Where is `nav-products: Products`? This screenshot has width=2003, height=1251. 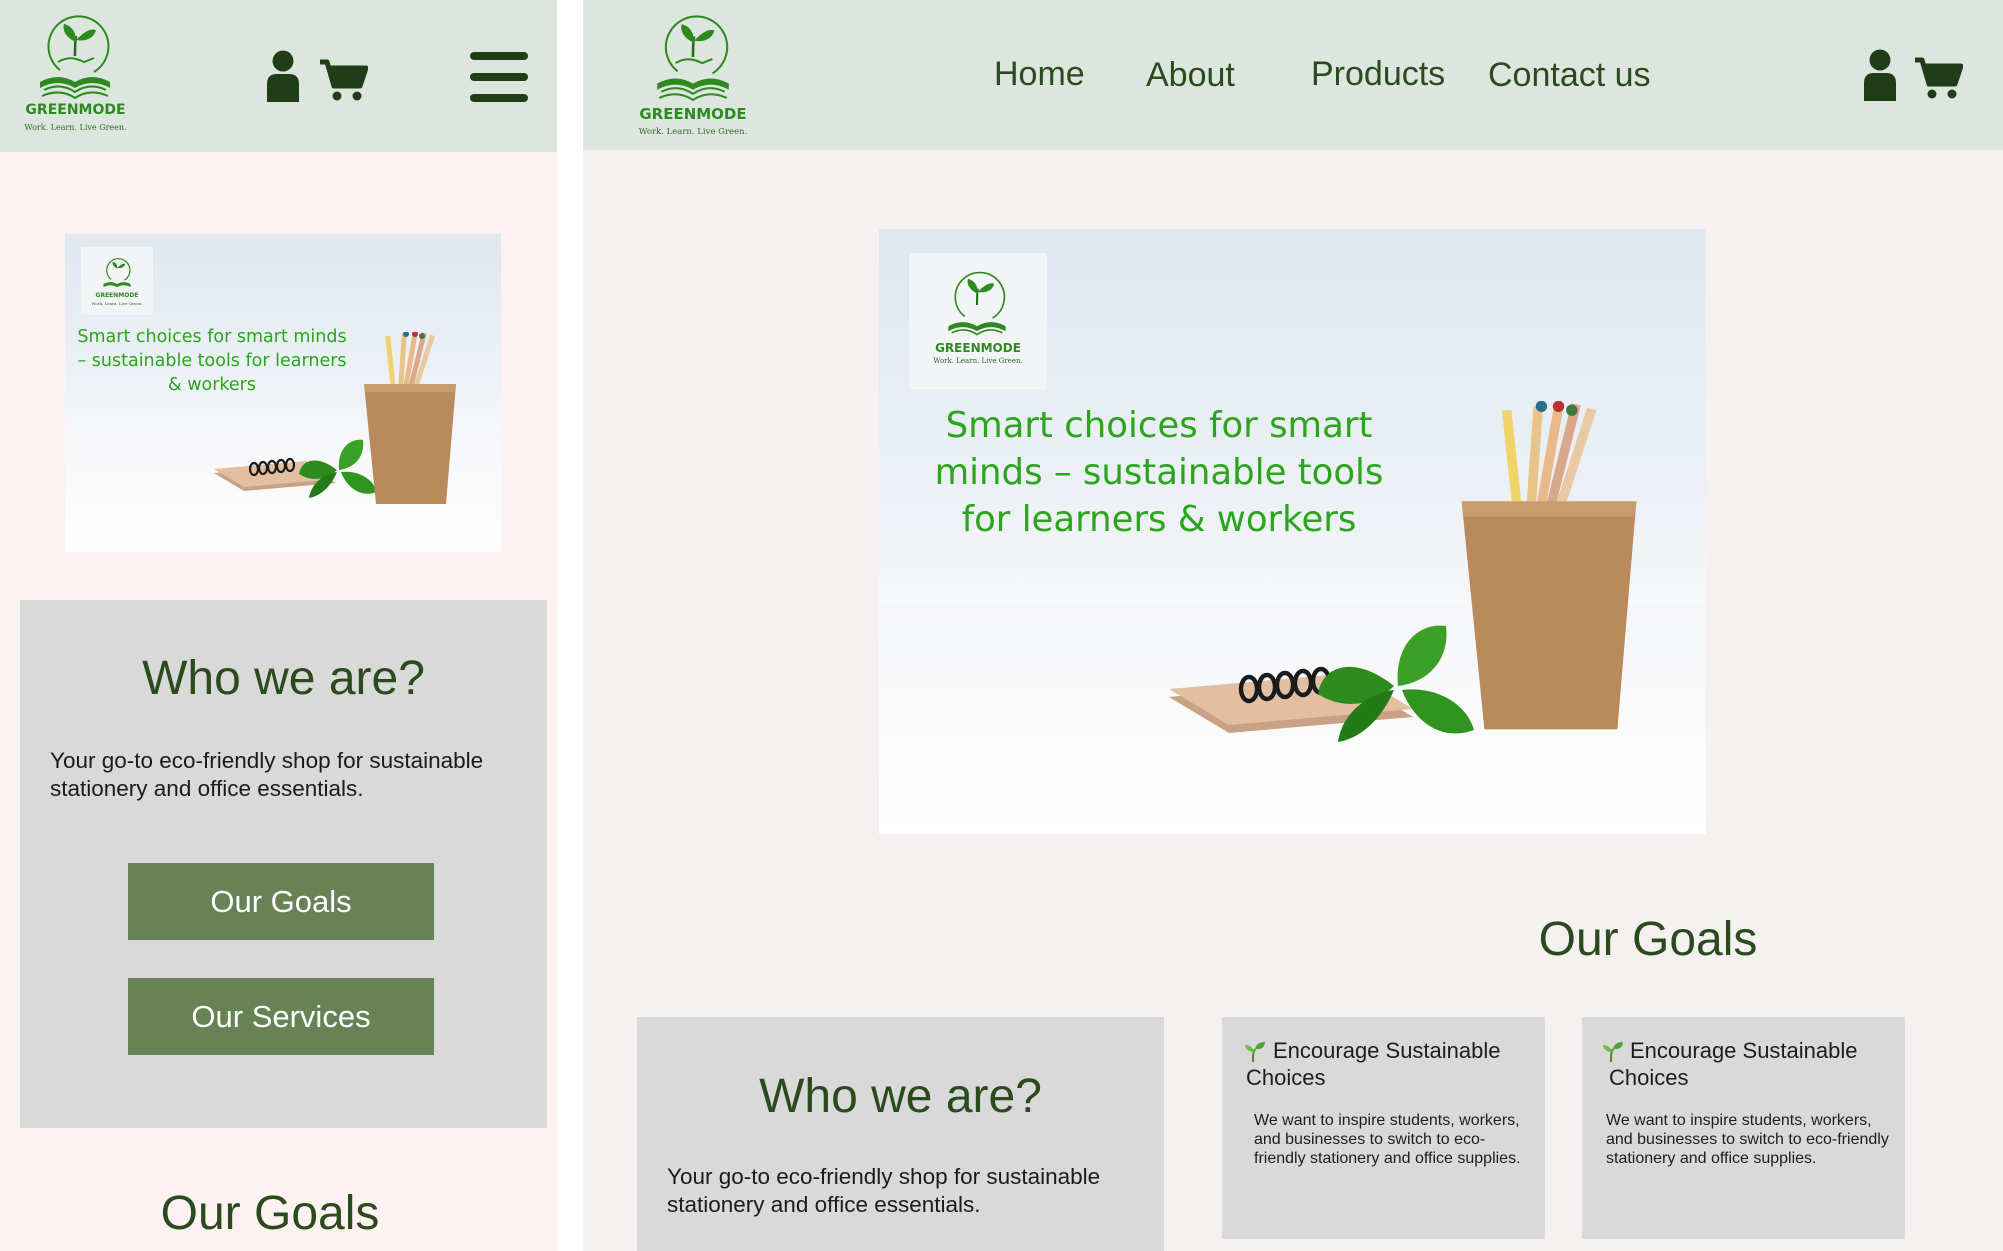 nav-products: Products is located at coordinates (1378, 74).